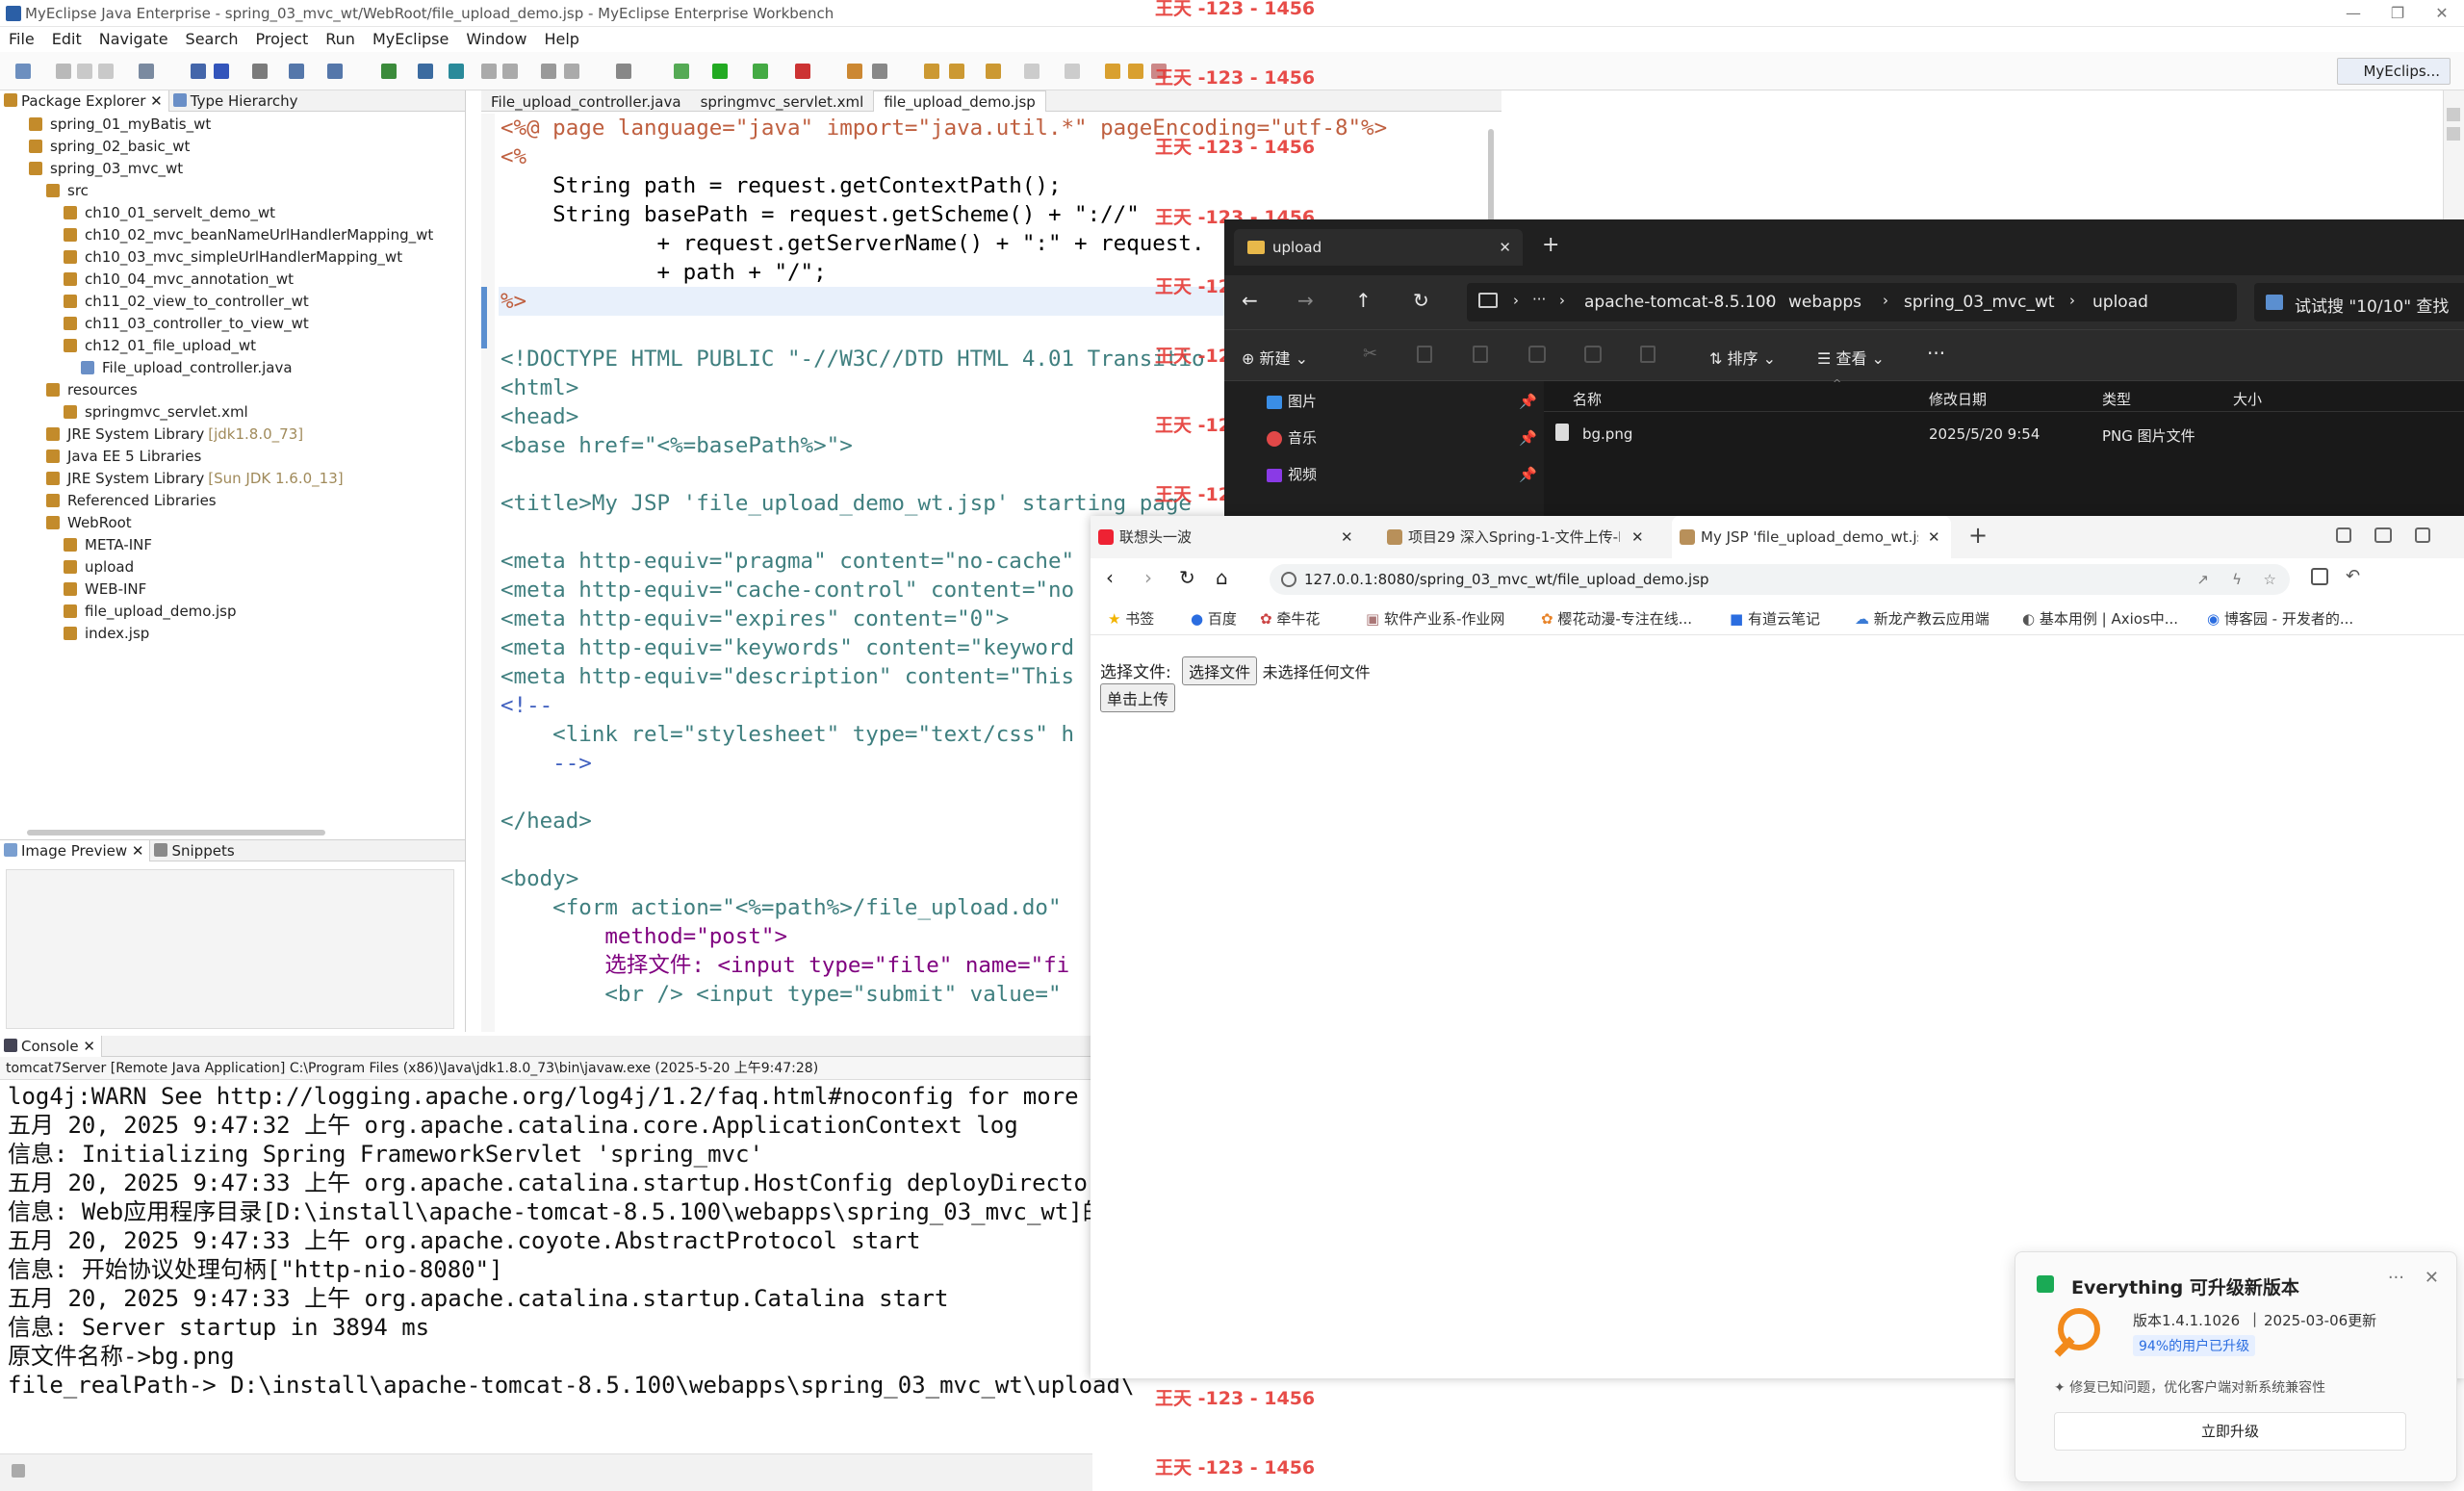 The image size is (2464, 1491). Describe the element at coordinates (23, 71) in the screenshot. I see `new-icon` at that location.